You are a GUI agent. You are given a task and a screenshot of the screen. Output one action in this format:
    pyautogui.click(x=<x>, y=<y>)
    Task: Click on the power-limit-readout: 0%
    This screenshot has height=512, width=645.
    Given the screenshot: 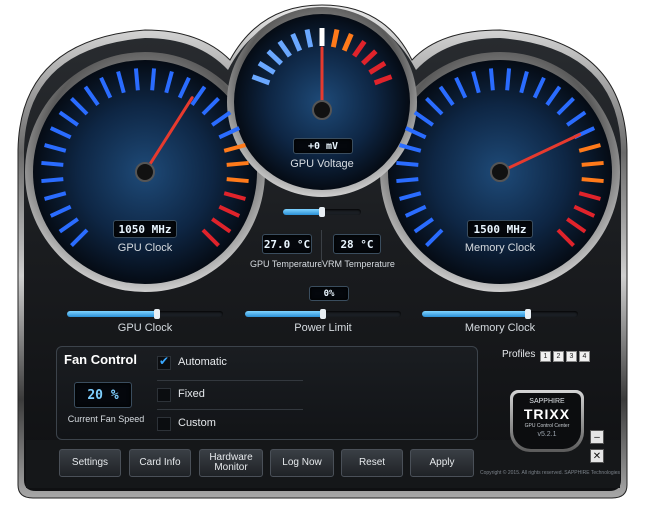 What is the action you would take?
    pyautogui.click(x=329, y=293)
    